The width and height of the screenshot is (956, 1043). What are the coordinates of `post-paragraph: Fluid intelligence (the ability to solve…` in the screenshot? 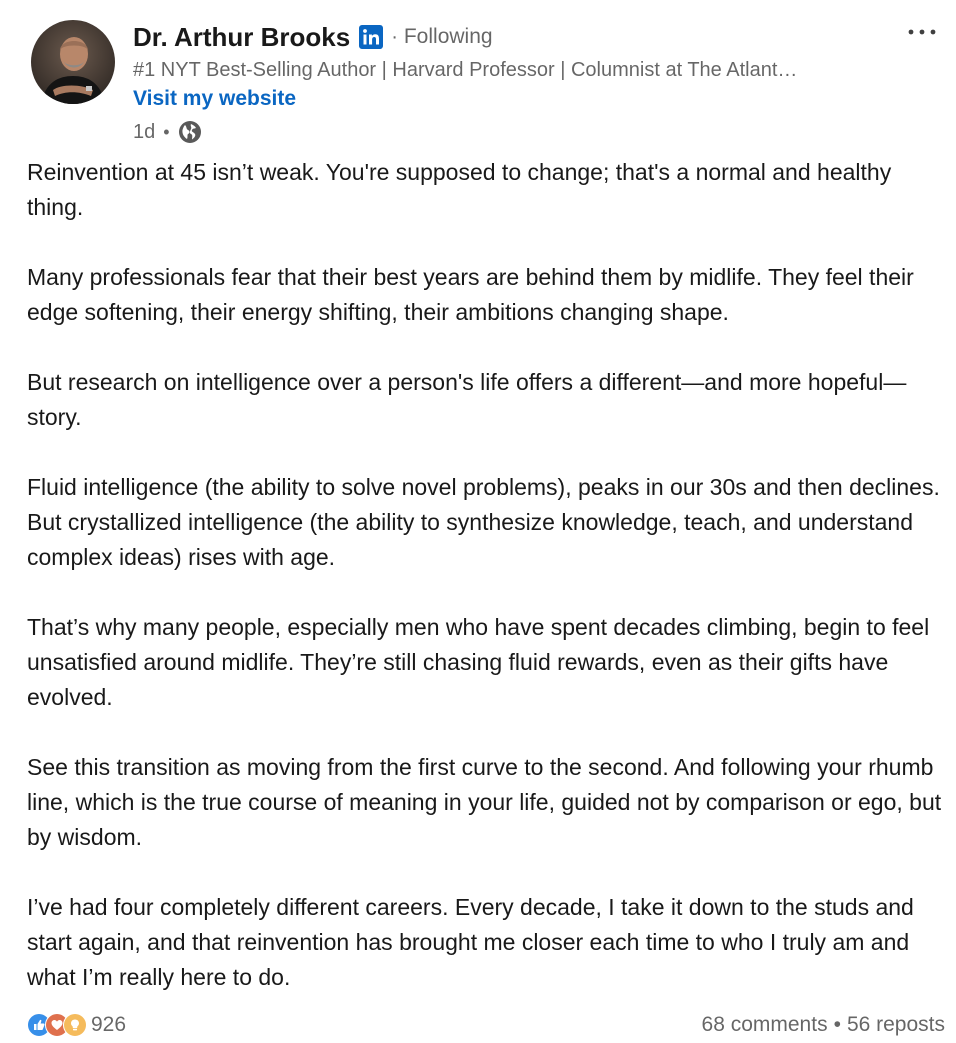 It's located at (483, 522).